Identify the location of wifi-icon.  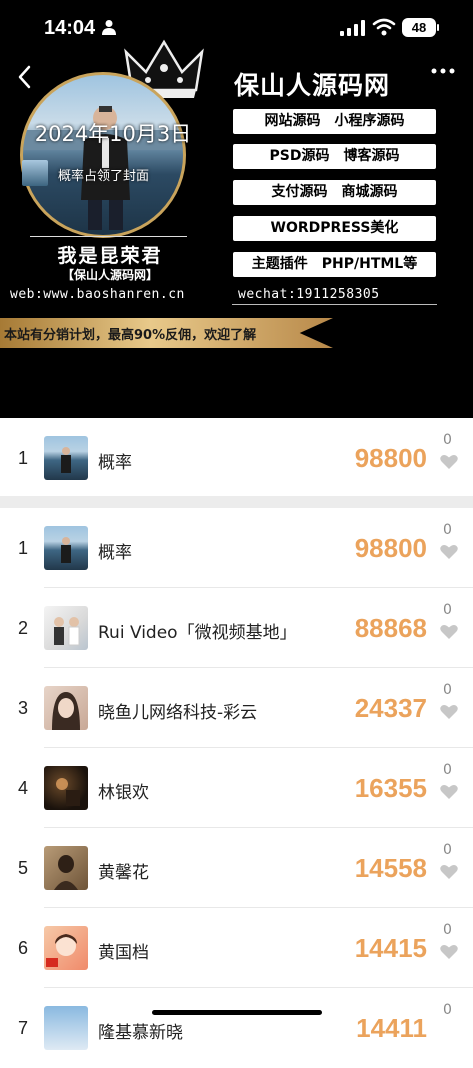
(384, 27).